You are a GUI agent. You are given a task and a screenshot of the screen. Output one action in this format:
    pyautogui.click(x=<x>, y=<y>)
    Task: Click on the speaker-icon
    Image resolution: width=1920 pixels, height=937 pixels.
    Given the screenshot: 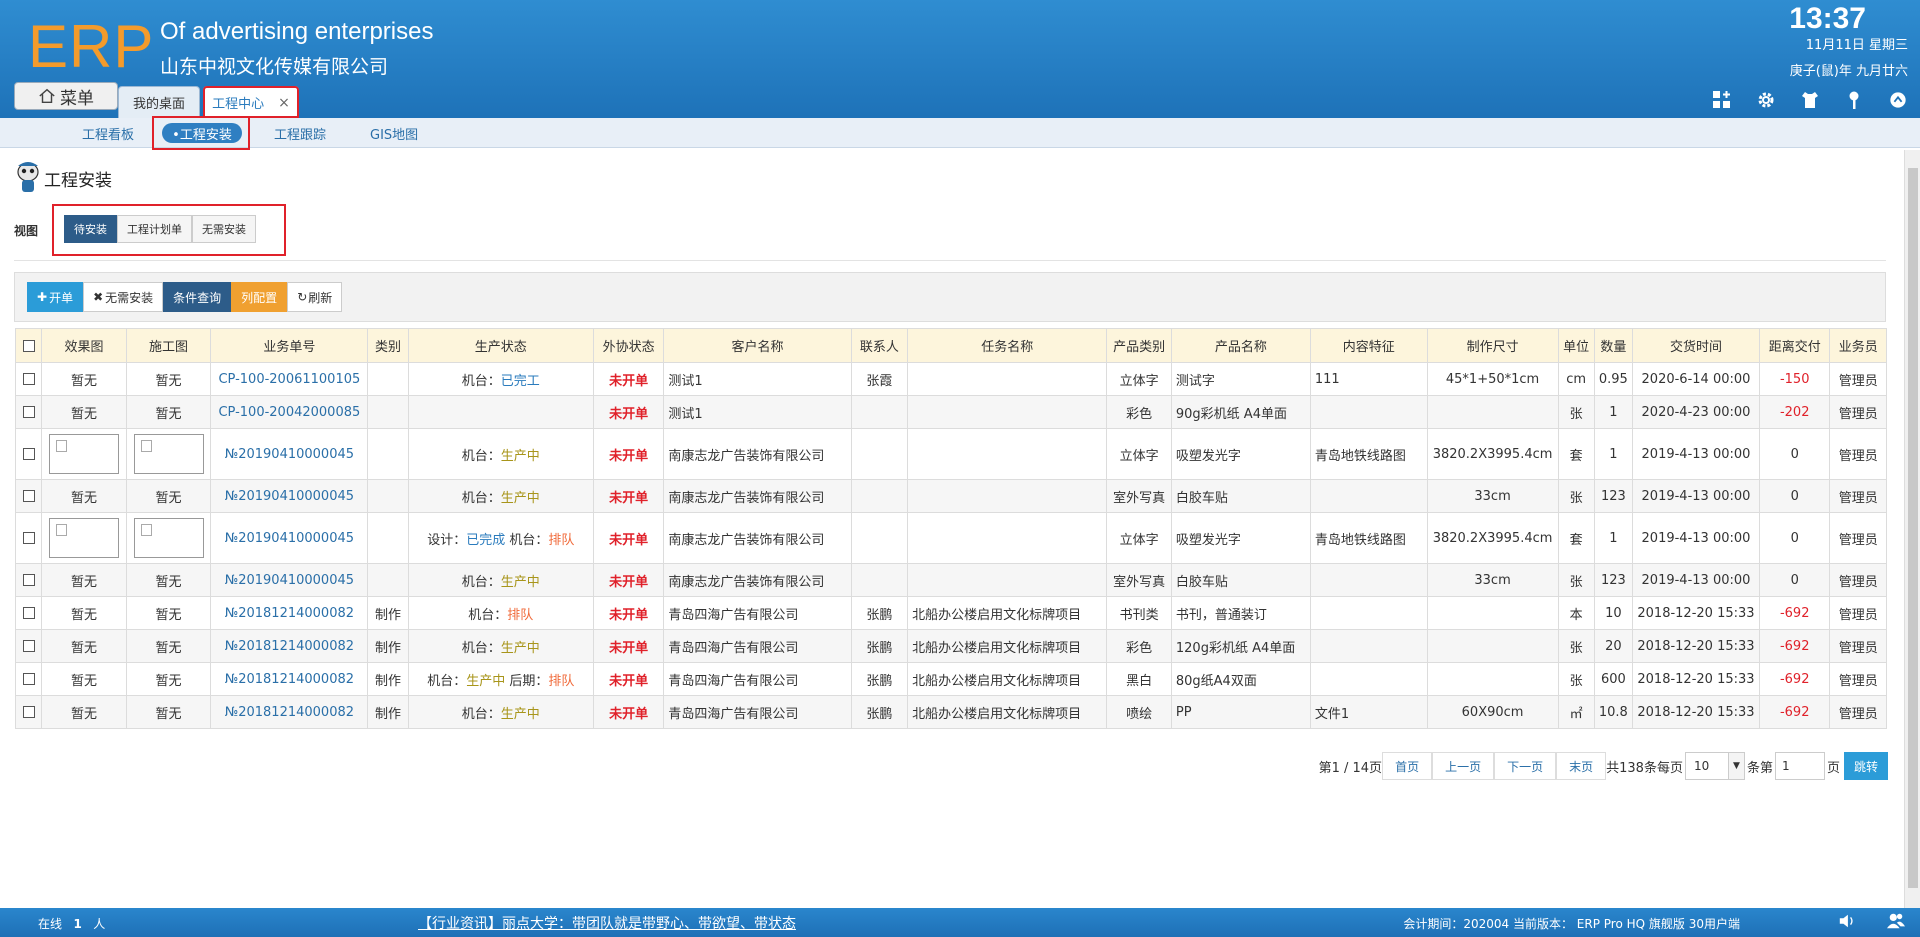 What is the action you would take?
    pyautogui.click(x=1847, y=922)
    